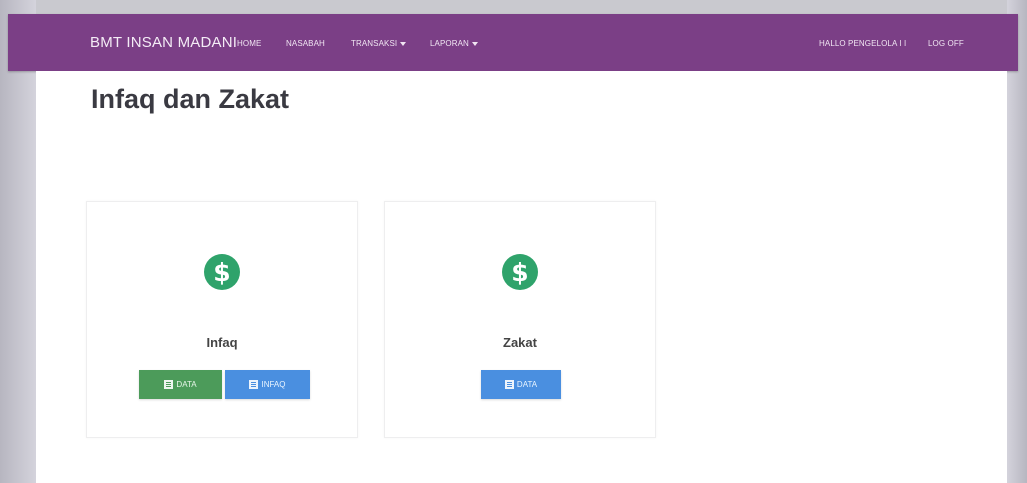  Describe the element at coordinates (273, 384) in the screenshot. I see `infaq-add-button-label: INFAQ` at that location.